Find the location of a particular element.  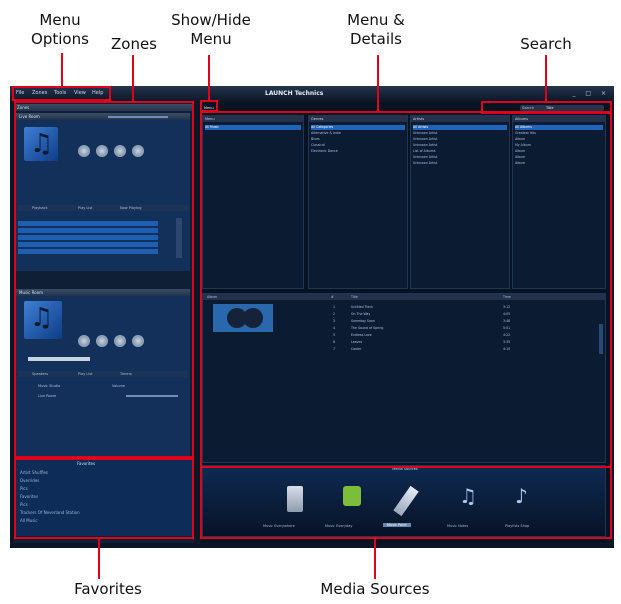

callout-favorites: Favorites is located at coordinates (108, 589).